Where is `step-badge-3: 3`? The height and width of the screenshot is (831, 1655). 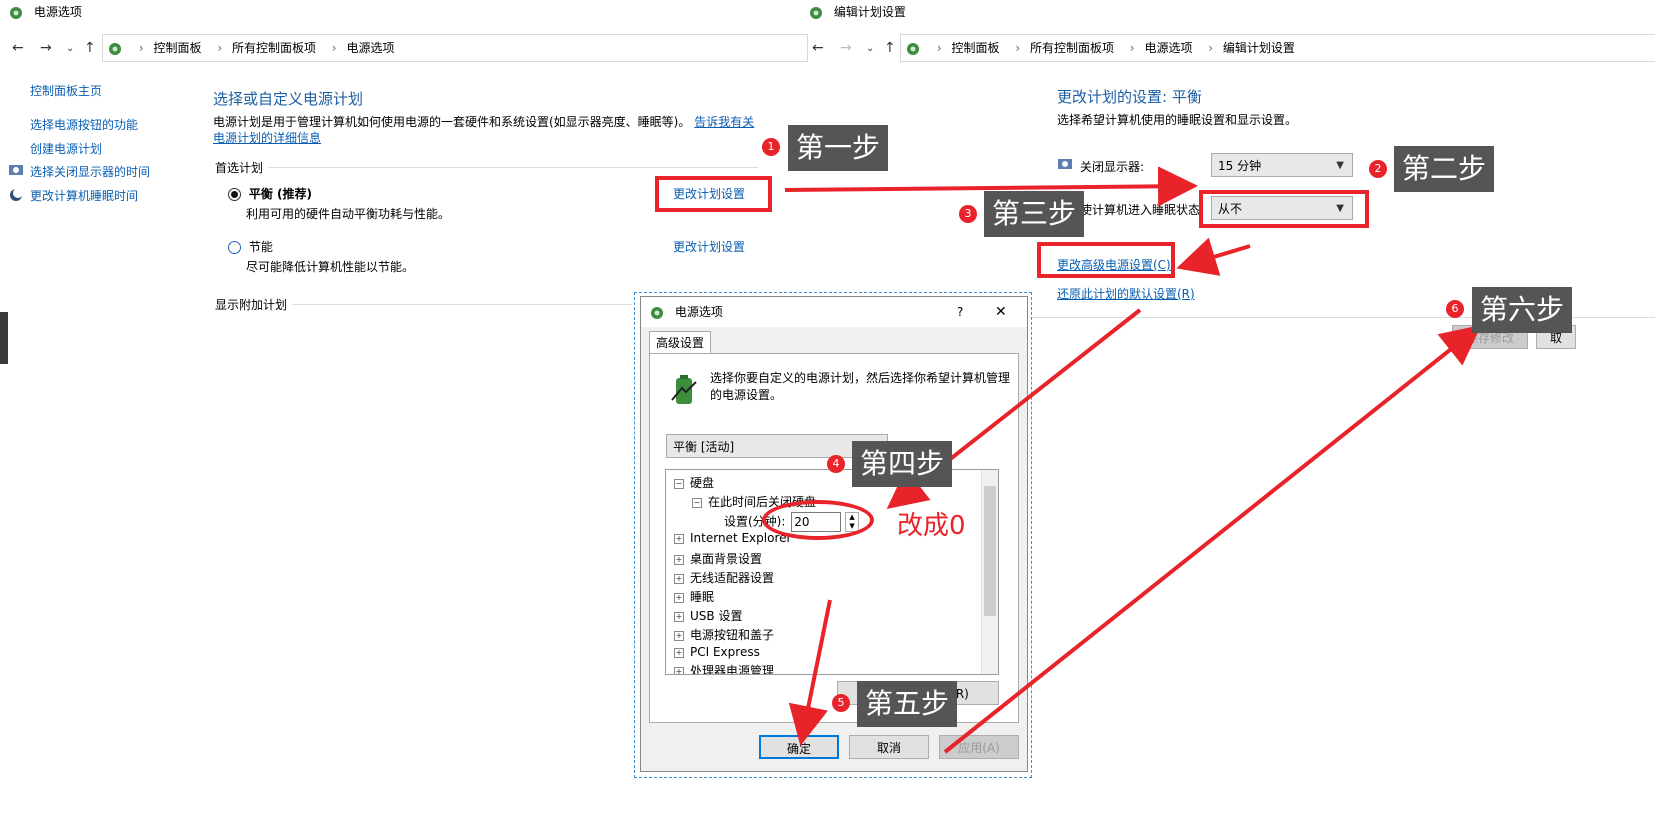
step-badge-3: 3 is located at coordinates (968, 214).